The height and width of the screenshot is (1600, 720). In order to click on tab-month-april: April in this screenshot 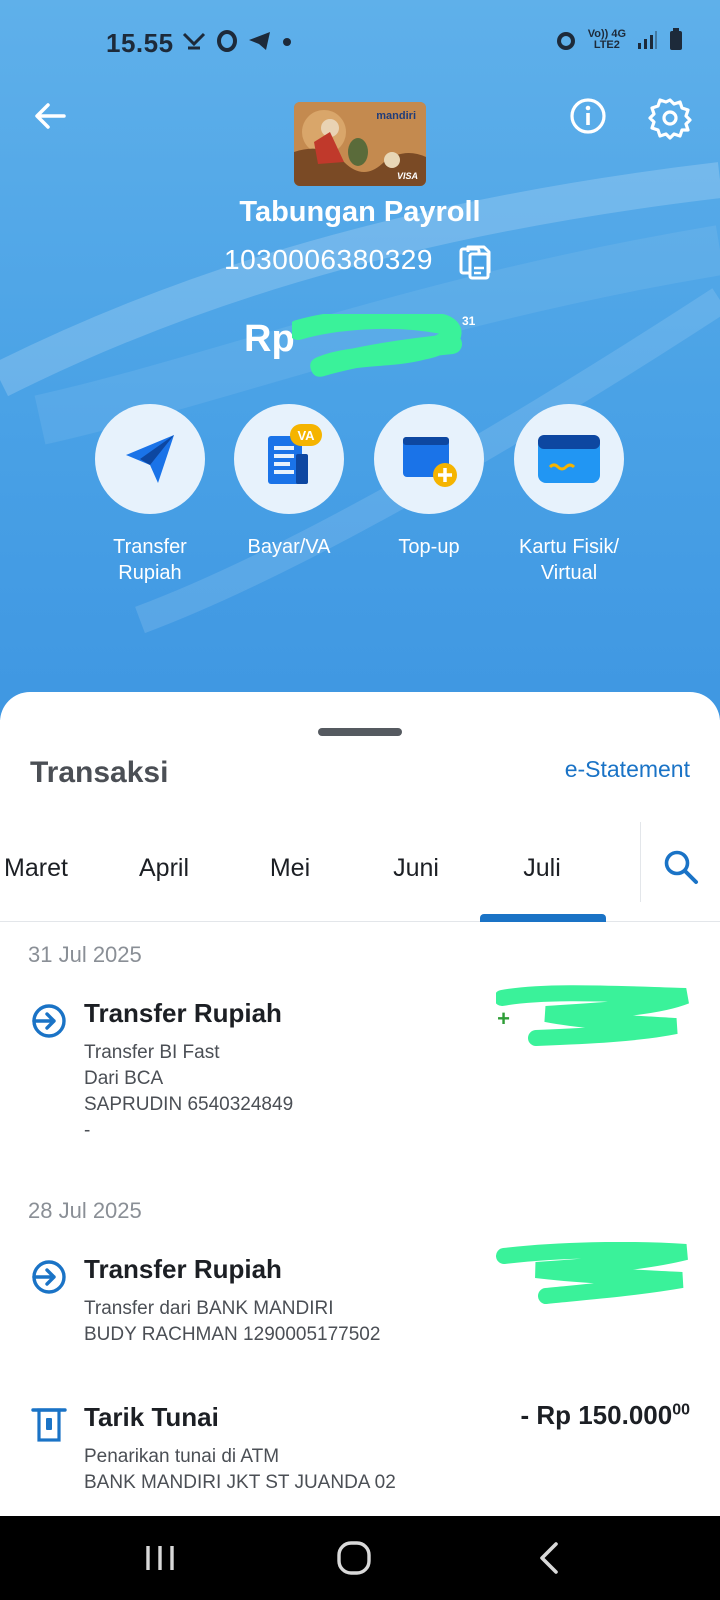, I will do `click(164, 868)`.